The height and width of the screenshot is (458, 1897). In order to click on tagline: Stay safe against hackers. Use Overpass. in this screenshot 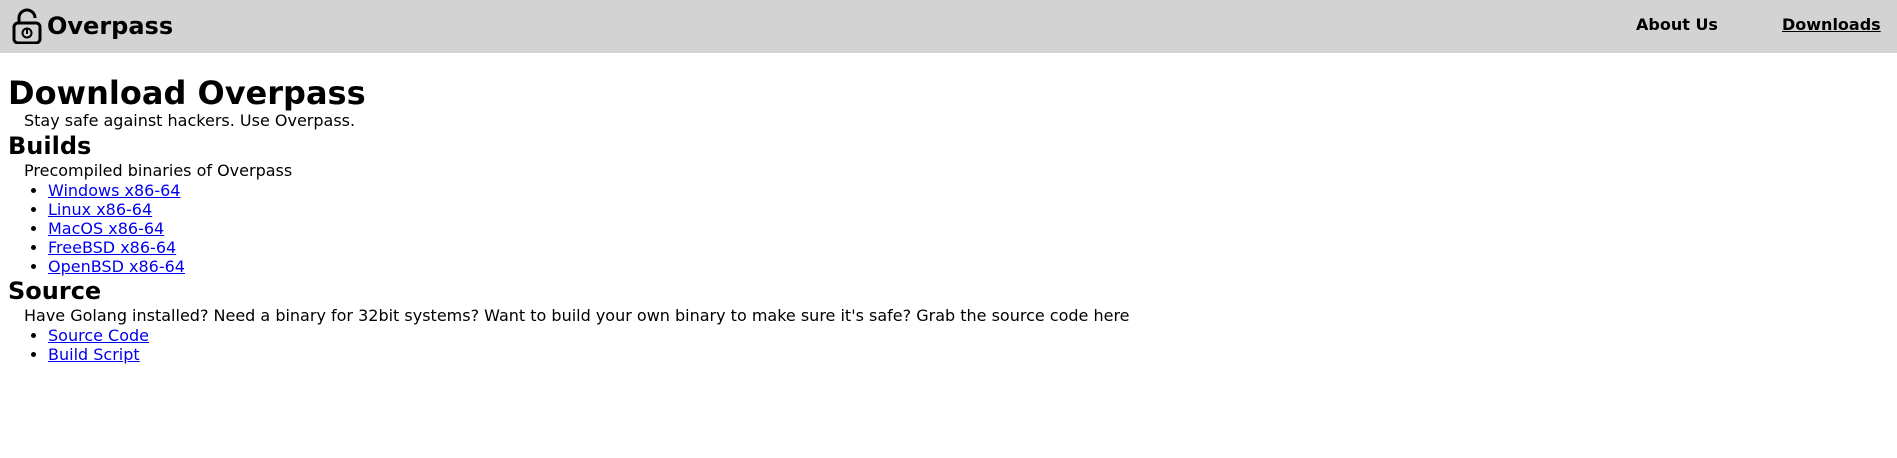, I will do `click(190, 120)`.